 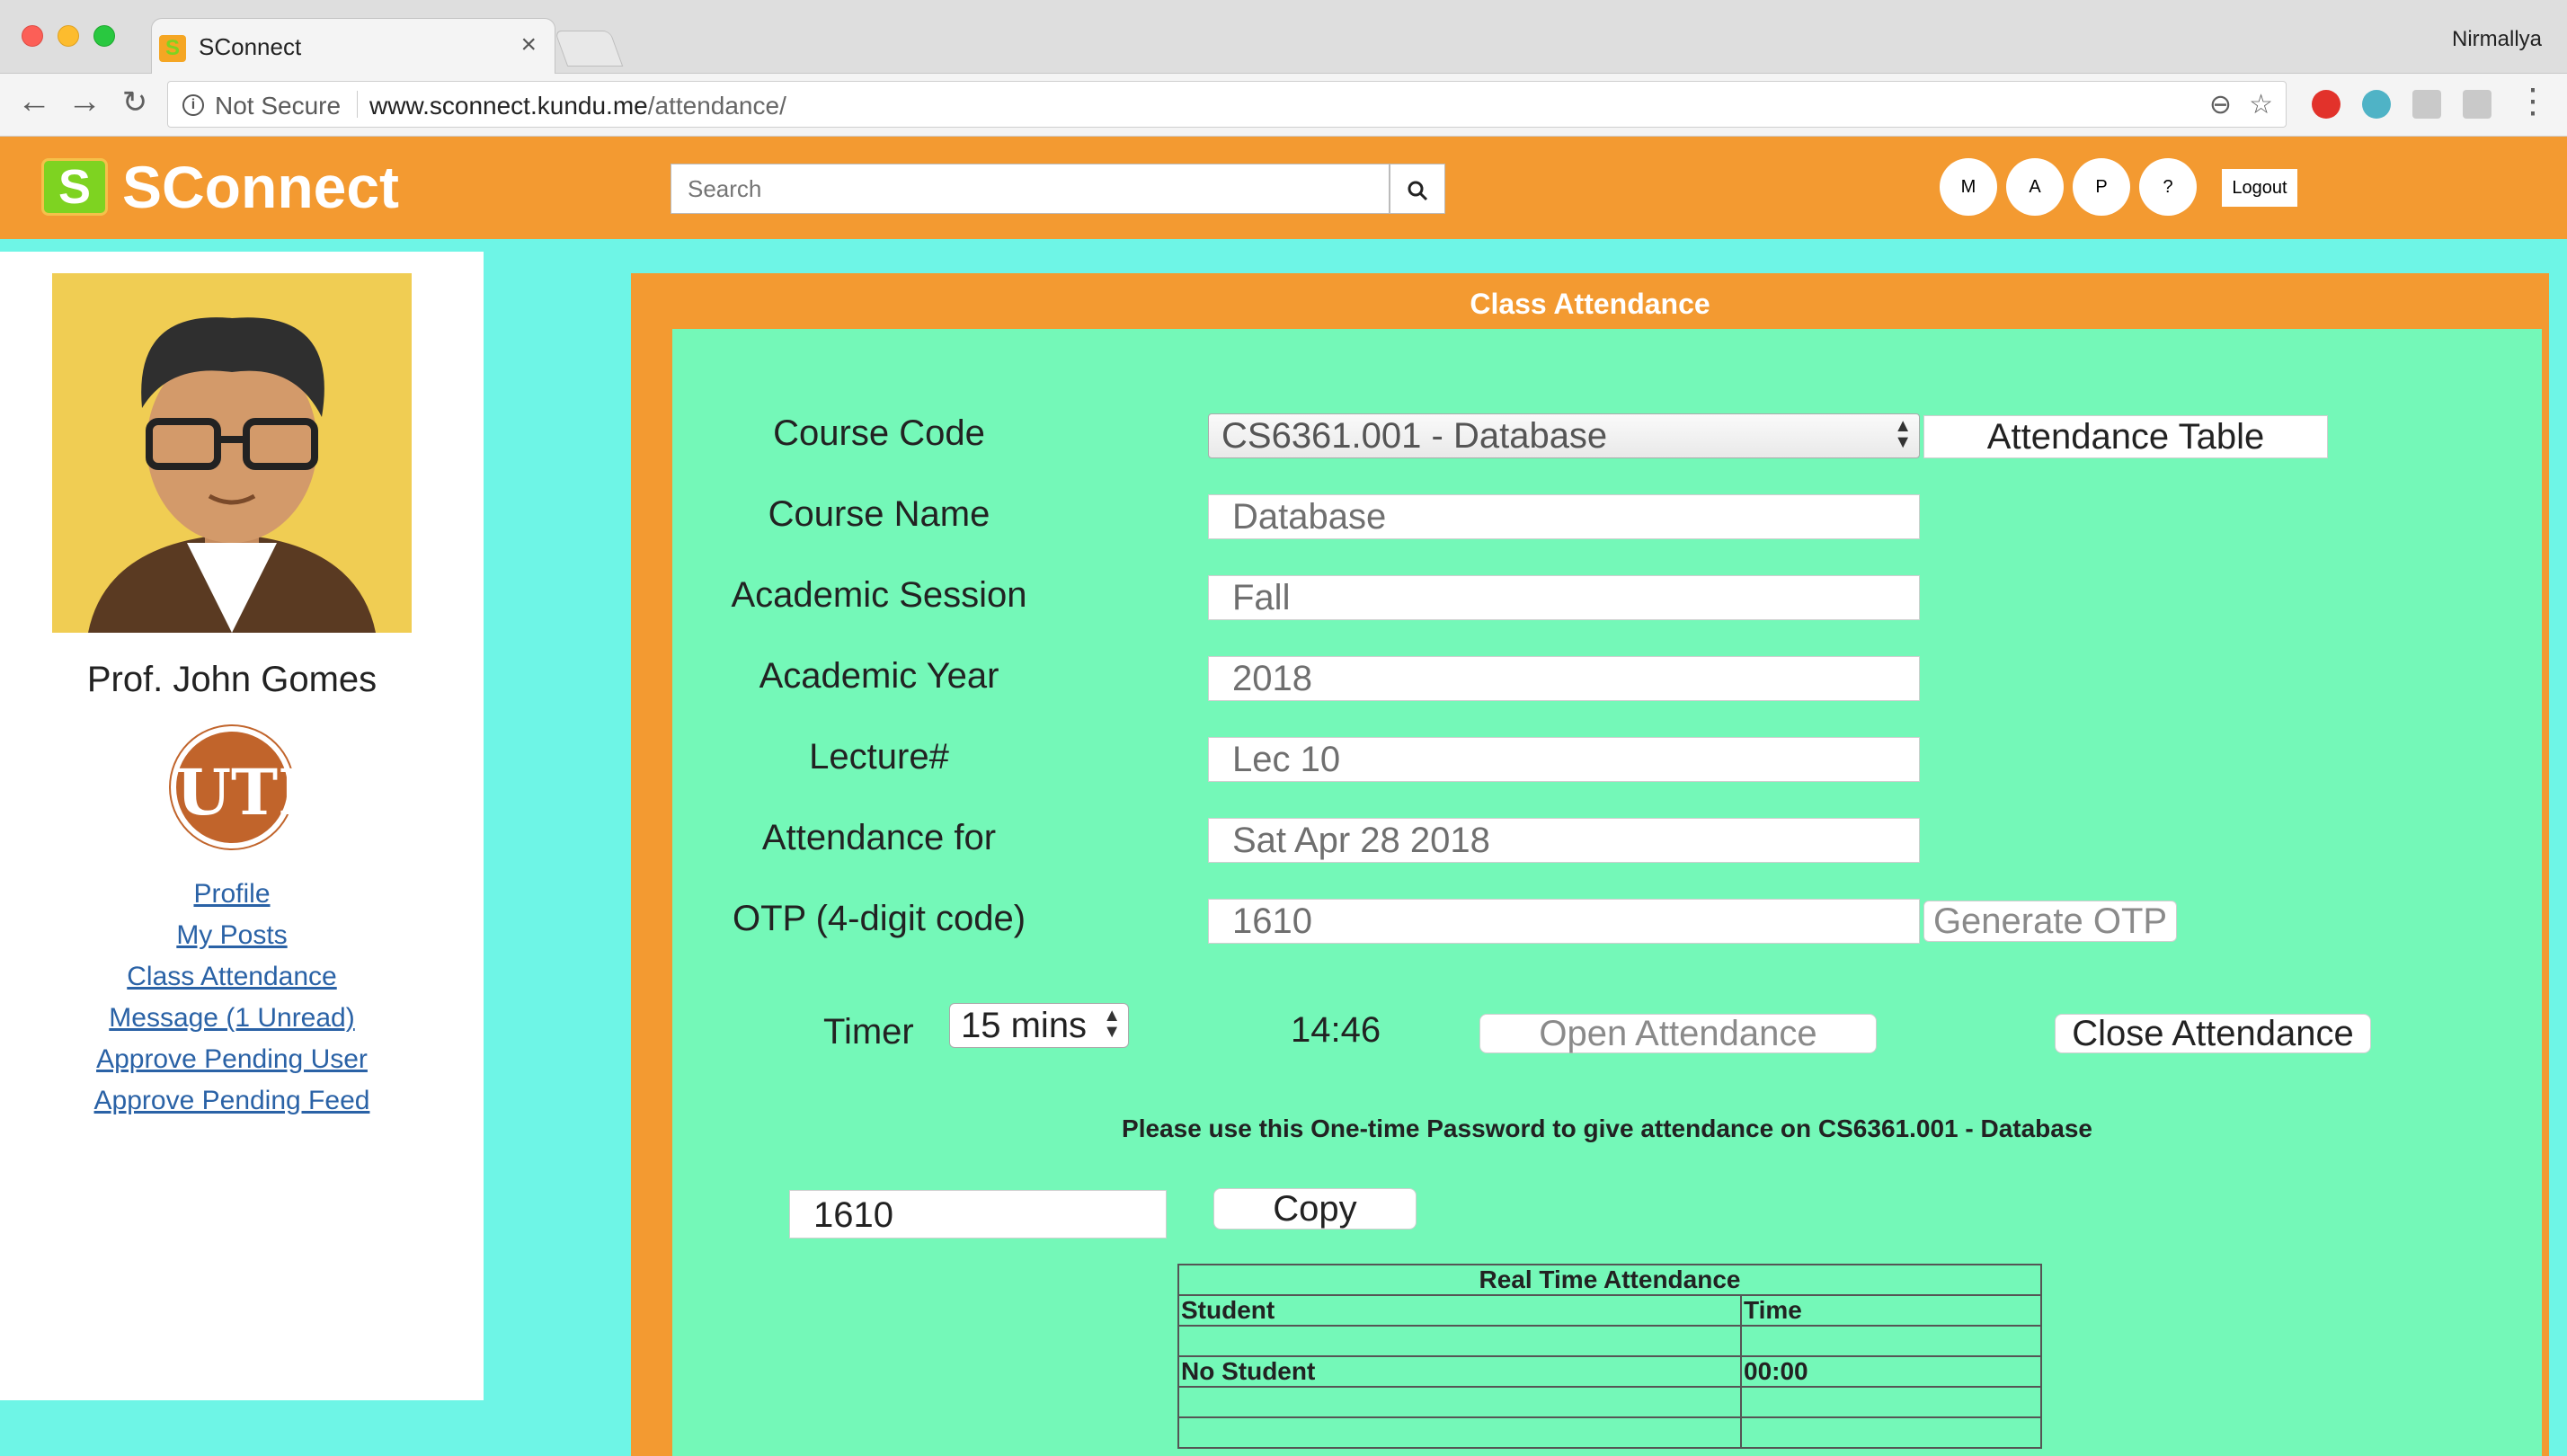 I want to click on site-logo-text: SConnect, so click(x=260, y=187).